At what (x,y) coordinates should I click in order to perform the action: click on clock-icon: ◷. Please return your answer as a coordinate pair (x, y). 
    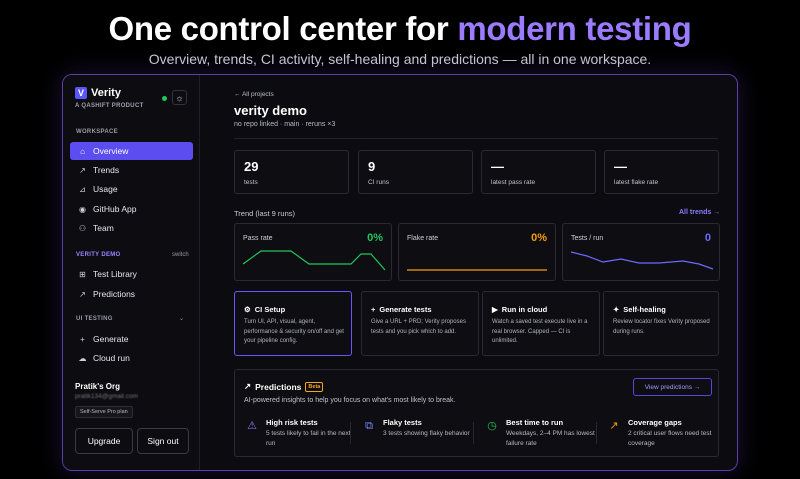
    Looking at the image, I should click on (492, 426).